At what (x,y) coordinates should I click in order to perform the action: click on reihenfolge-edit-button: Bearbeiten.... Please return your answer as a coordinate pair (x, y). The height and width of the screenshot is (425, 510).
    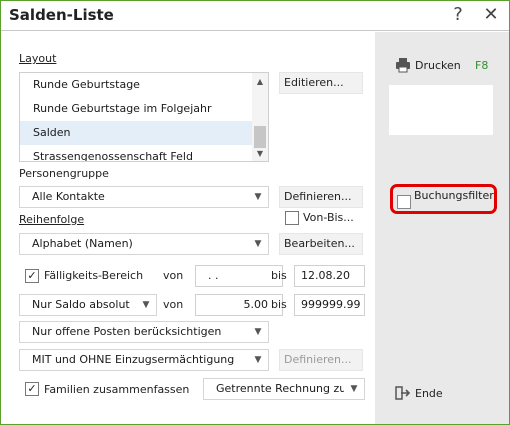
    Looking at the image, I should click on (321, 244).